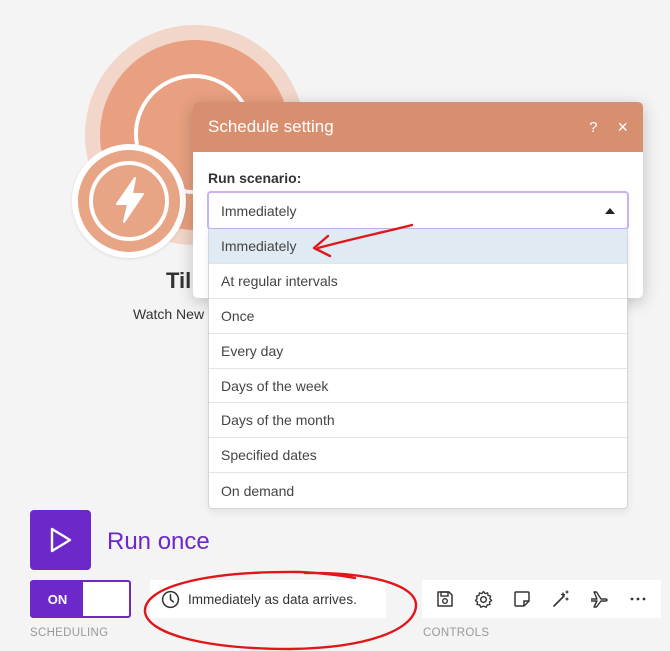  Describe the element at coordinates (522, 599) in the screenshot. I see `notes-icon` at that location.